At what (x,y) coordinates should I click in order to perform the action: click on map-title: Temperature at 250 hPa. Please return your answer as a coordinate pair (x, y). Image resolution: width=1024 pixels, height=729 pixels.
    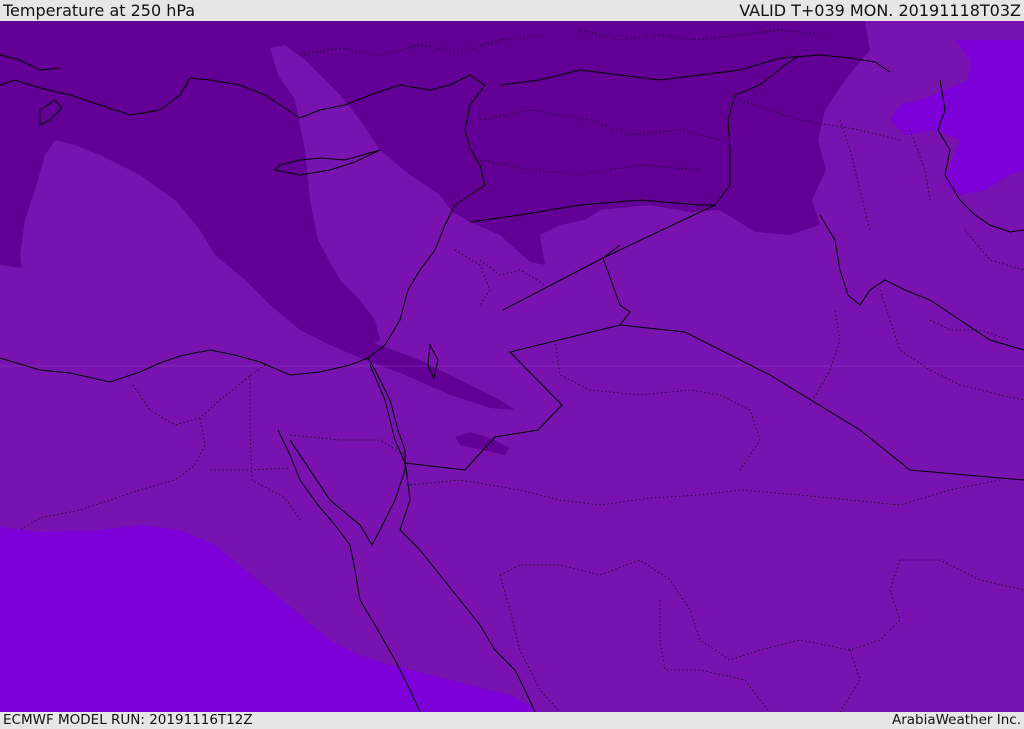
    Looking at the image, I should click on (99, 10).